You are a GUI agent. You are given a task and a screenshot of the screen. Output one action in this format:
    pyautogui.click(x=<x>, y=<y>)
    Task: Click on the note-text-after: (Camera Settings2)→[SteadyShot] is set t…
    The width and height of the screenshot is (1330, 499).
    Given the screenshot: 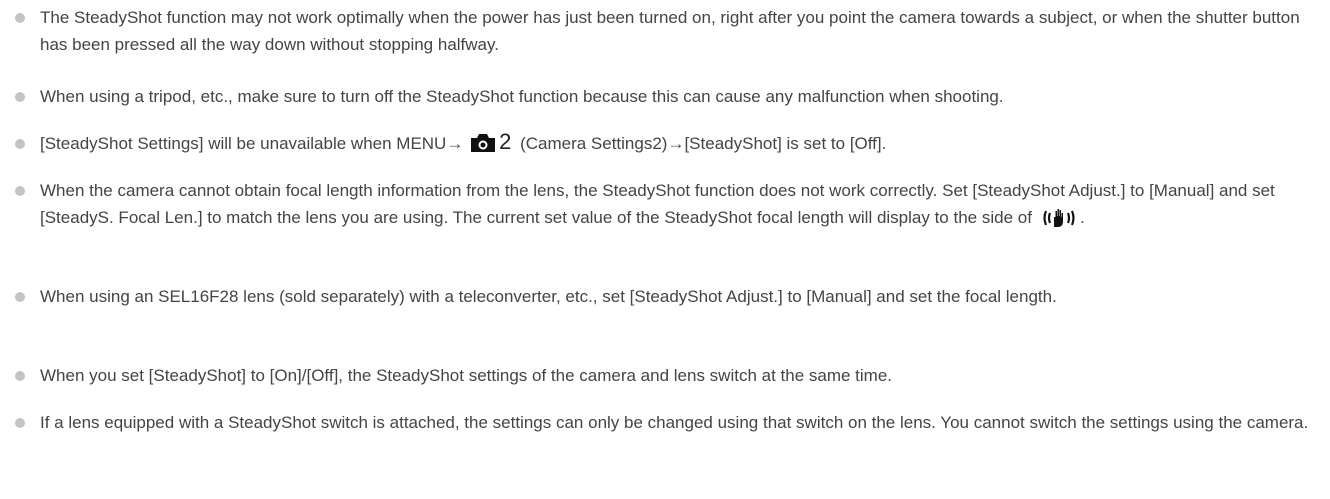 What is the action you would take?
    pyautogui.click(x=703, y=143)
    